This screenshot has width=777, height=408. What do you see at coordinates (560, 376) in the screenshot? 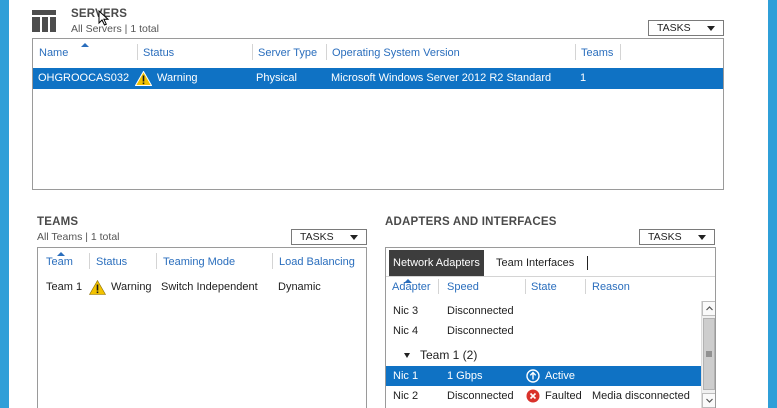
I see `adapter-state-cell: Active` at bounding box center [560, 376].